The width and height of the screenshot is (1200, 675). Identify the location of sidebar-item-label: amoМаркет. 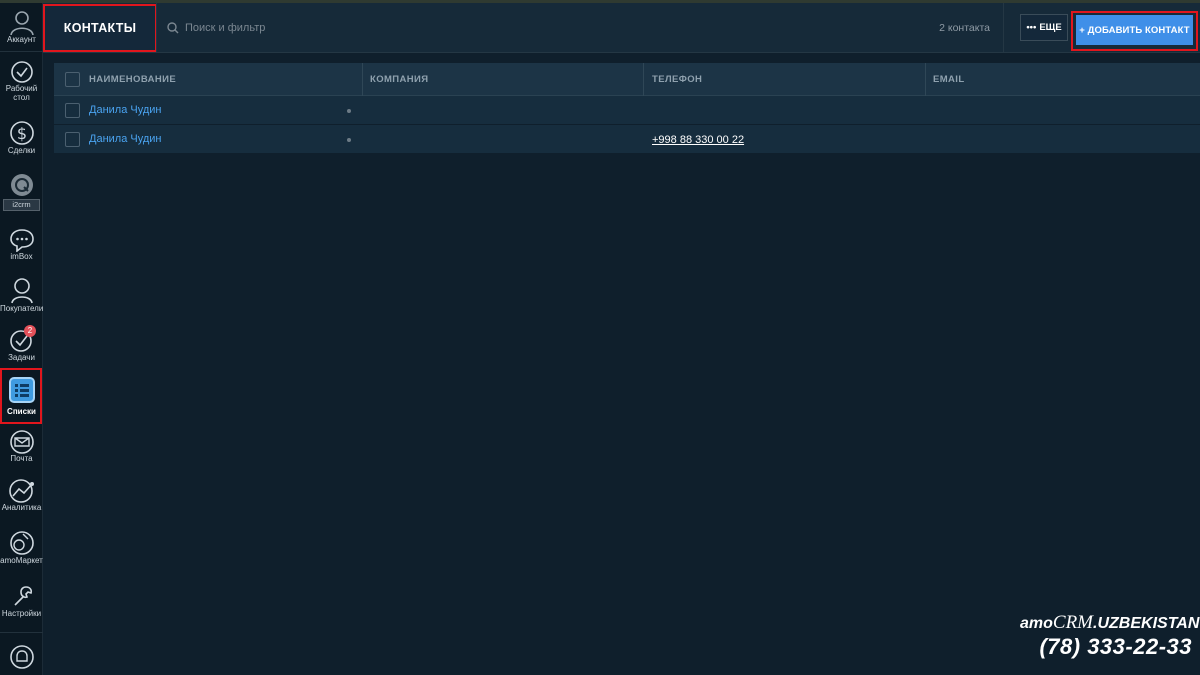
(21, 560).